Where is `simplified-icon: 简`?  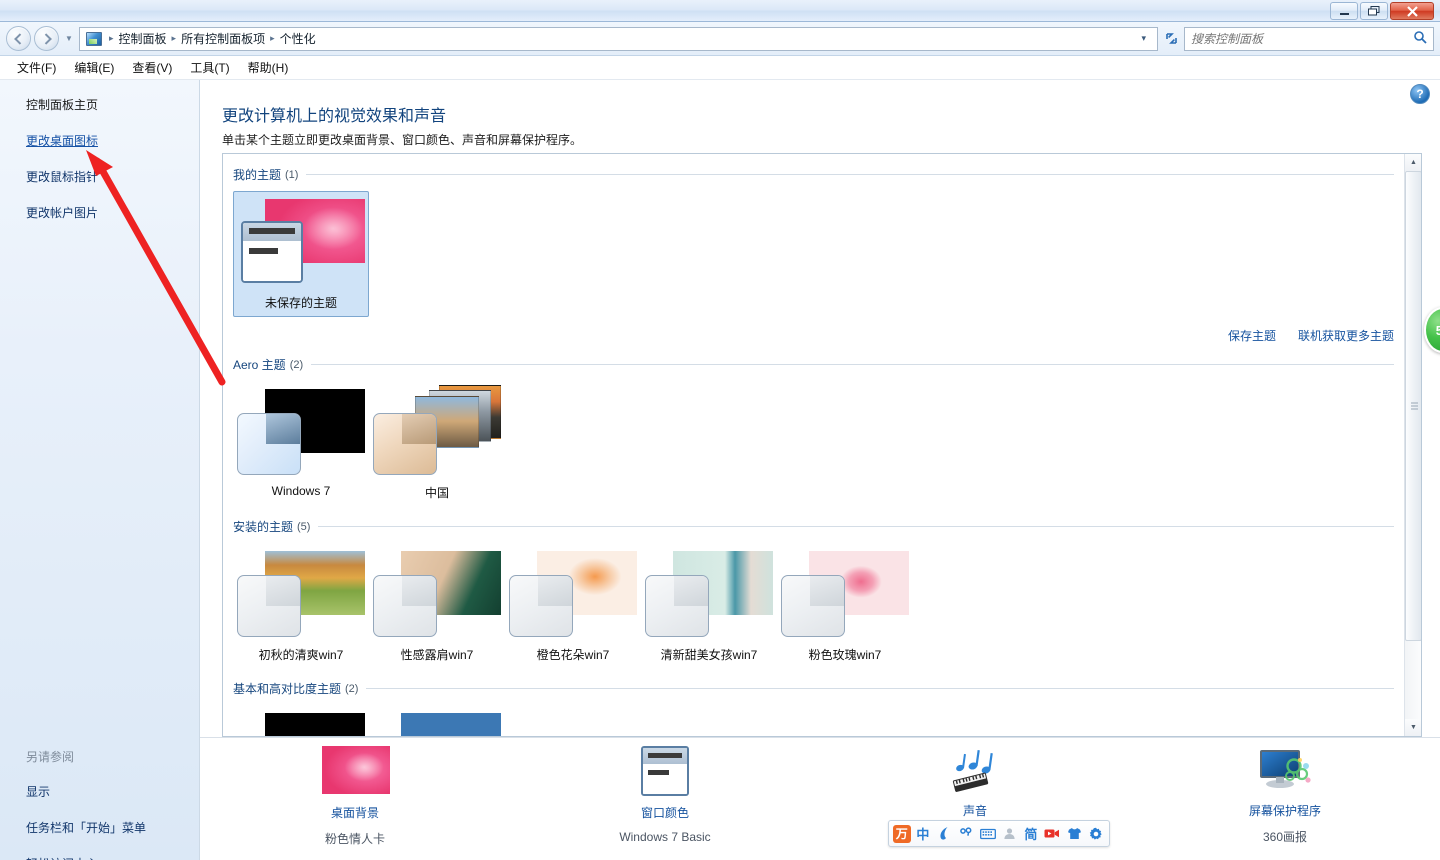
simplified-icon: 简 is located at coordinates (1031, 833).